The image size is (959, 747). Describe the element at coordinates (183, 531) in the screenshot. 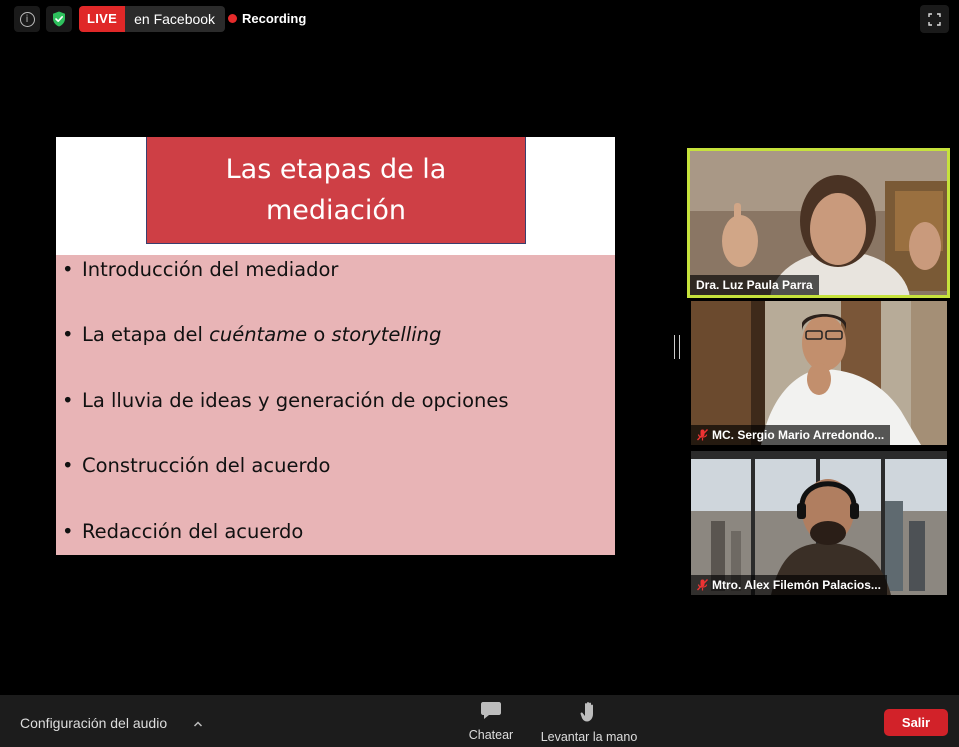

I see `slide-bullet: • Redacción del acuerdo` at that location.